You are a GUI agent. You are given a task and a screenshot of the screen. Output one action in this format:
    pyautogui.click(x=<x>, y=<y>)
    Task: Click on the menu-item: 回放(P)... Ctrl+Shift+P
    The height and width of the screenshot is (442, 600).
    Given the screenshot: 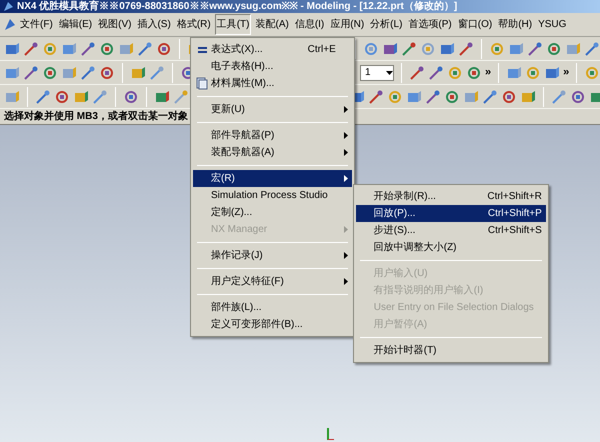 What is the action you would take?
    pyautogui.click(x=451, y=213)
    